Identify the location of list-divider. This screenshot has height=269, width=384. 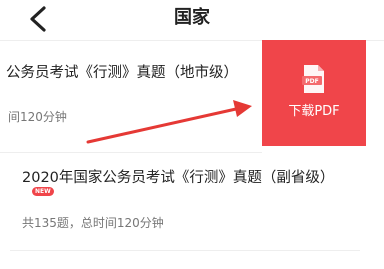
(185, 250).